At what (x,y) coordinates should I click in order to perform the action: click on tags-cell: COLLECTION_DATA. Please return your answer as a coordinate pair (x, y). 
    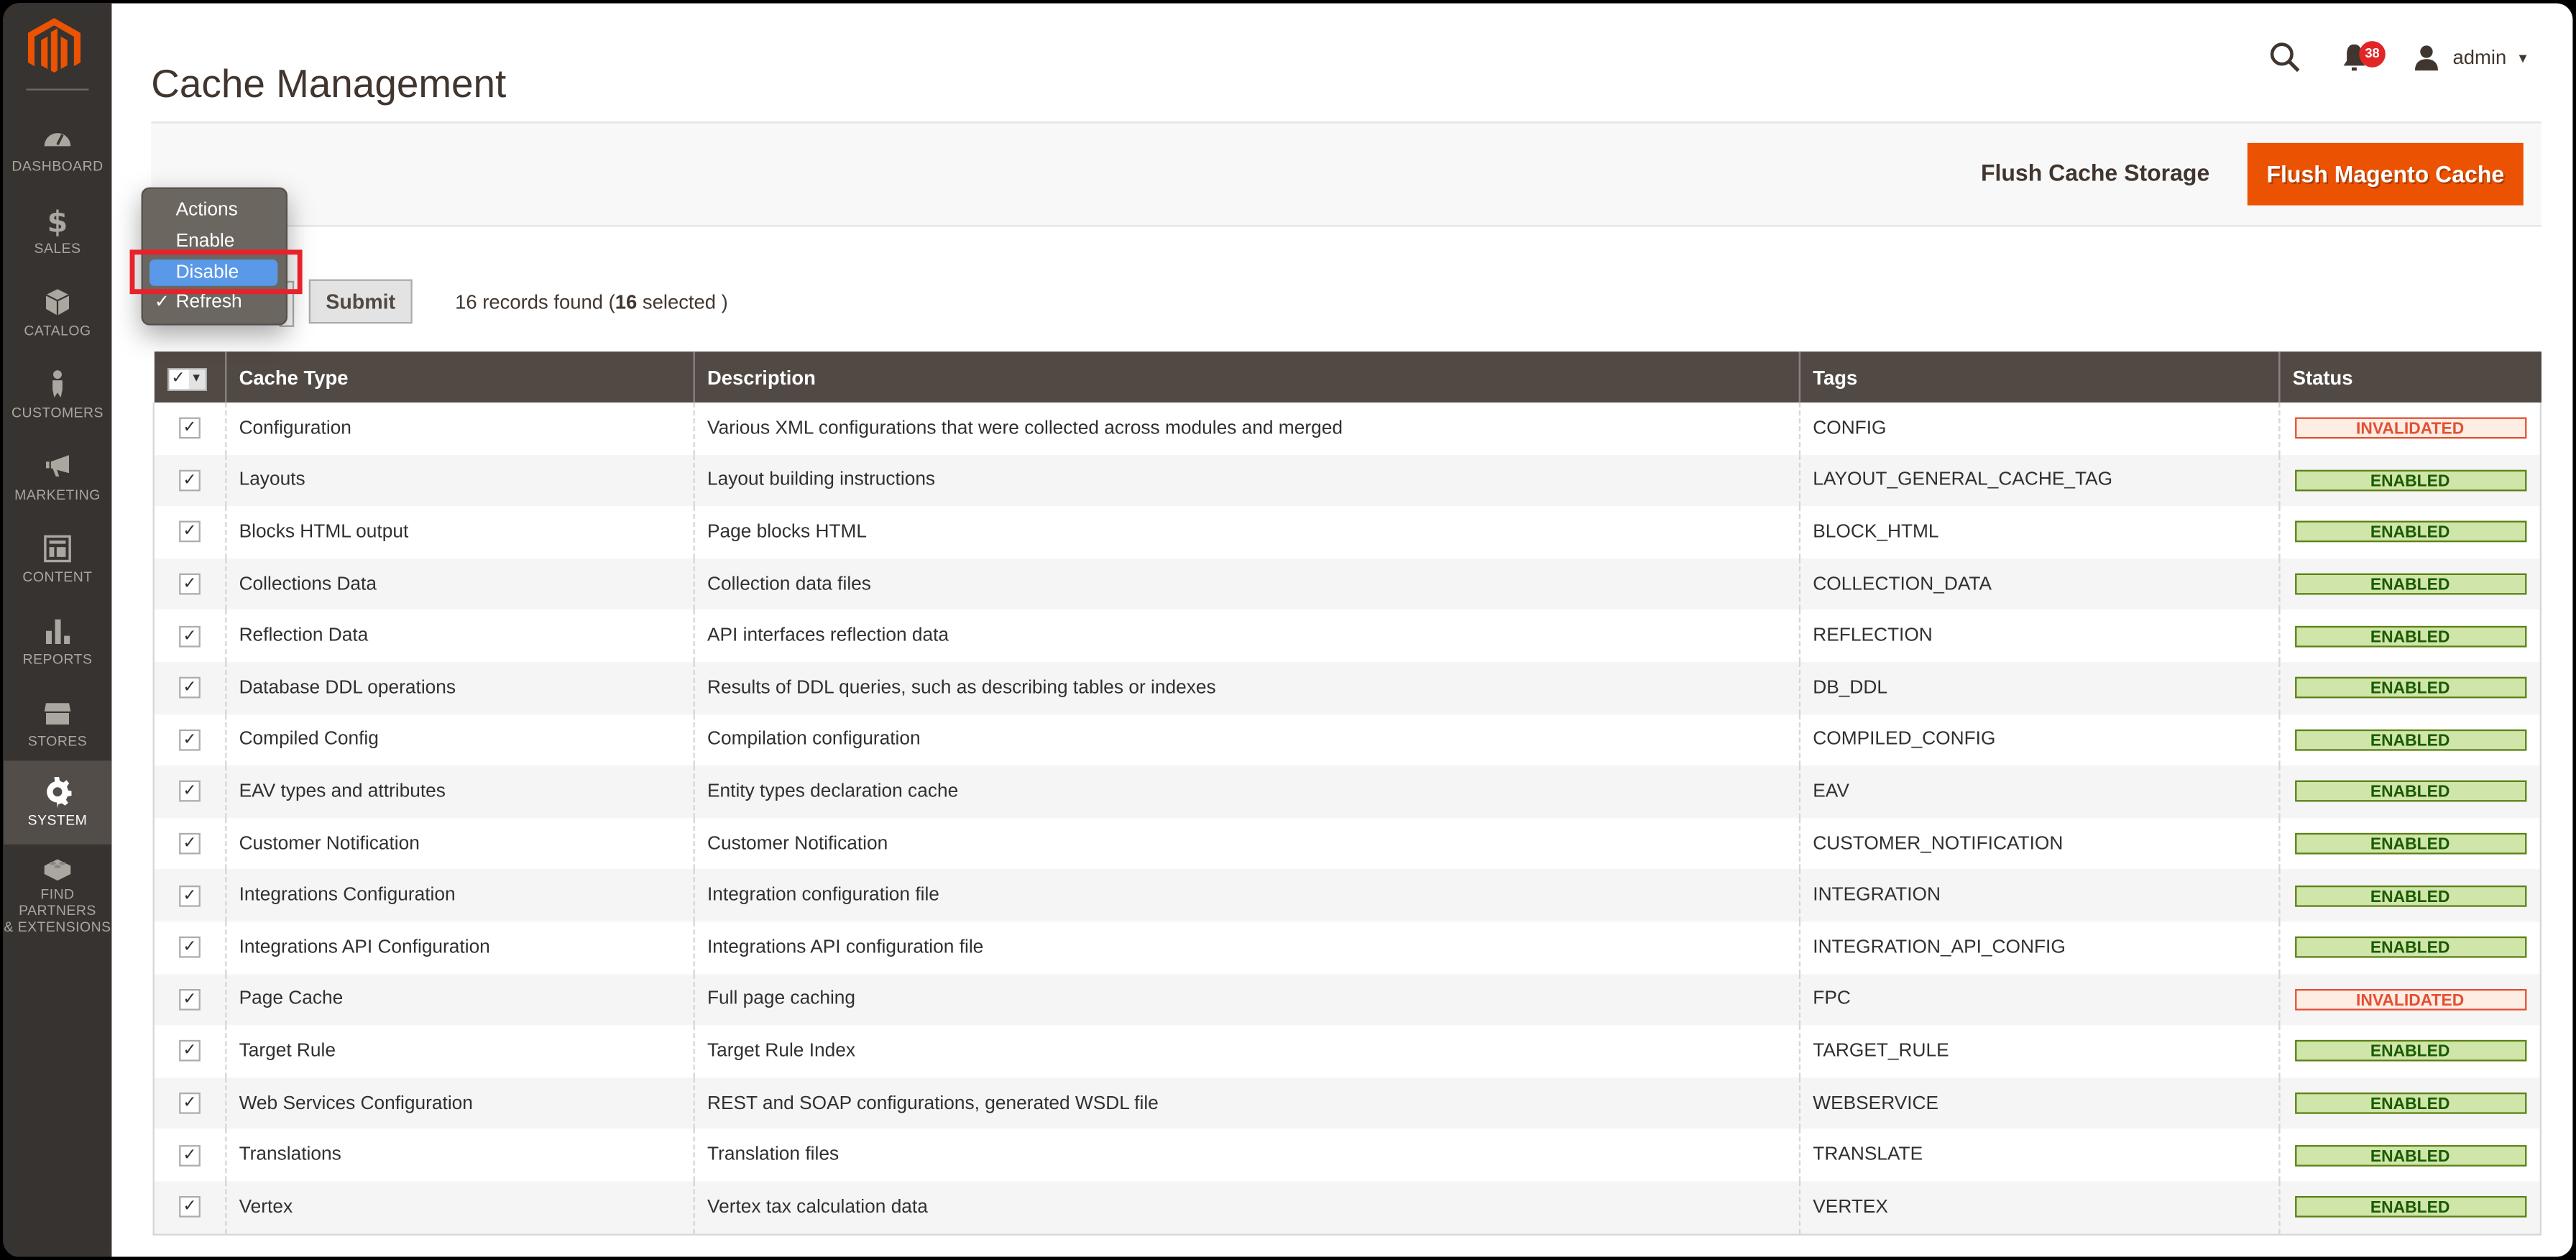
    Looking at the image, I should click on (2038, 584).